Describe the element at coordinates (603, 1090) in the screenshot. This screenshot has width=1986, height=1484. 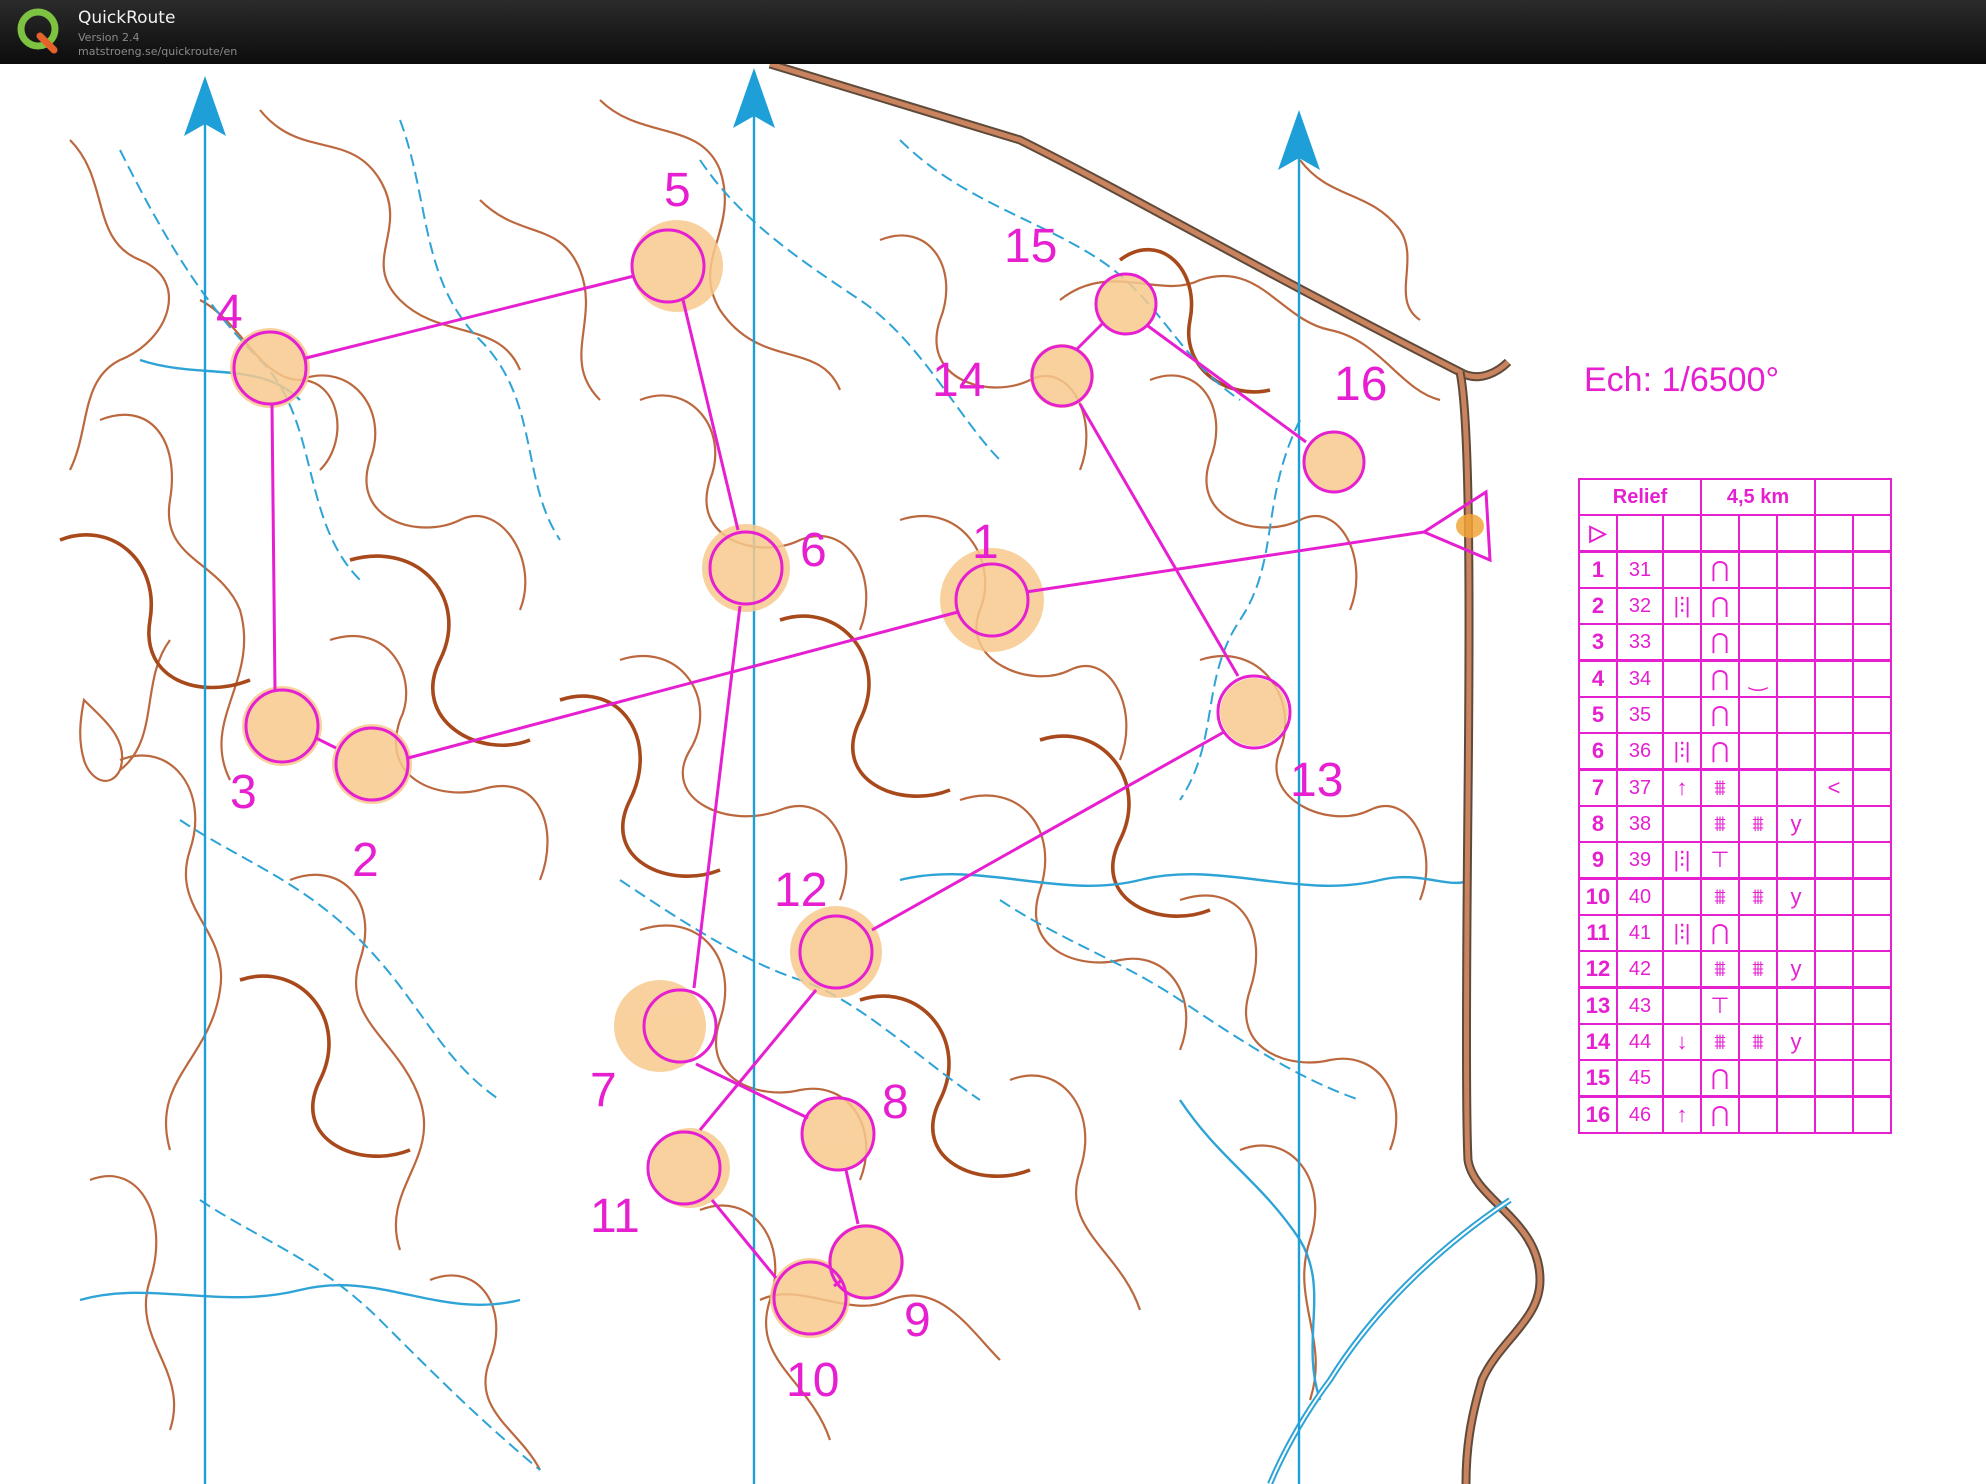
I see `control-number: 7` at that location.